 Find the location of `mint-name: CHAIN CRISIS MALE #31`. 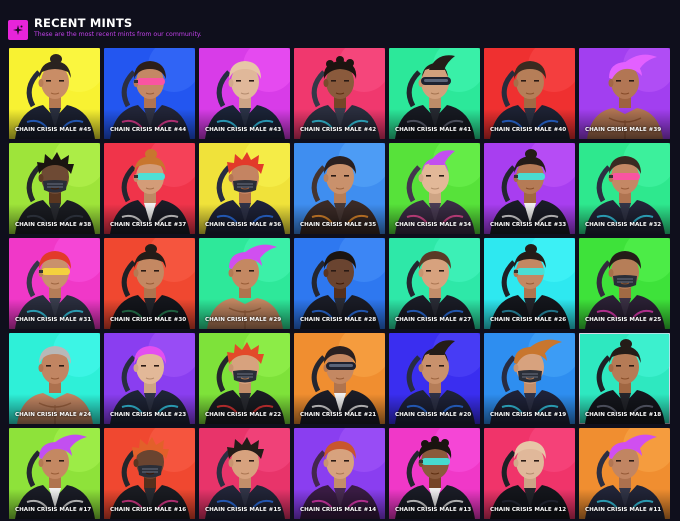

mint-name: CHAIN CRISIS MALE #31 is located at coordinates (53, 320).